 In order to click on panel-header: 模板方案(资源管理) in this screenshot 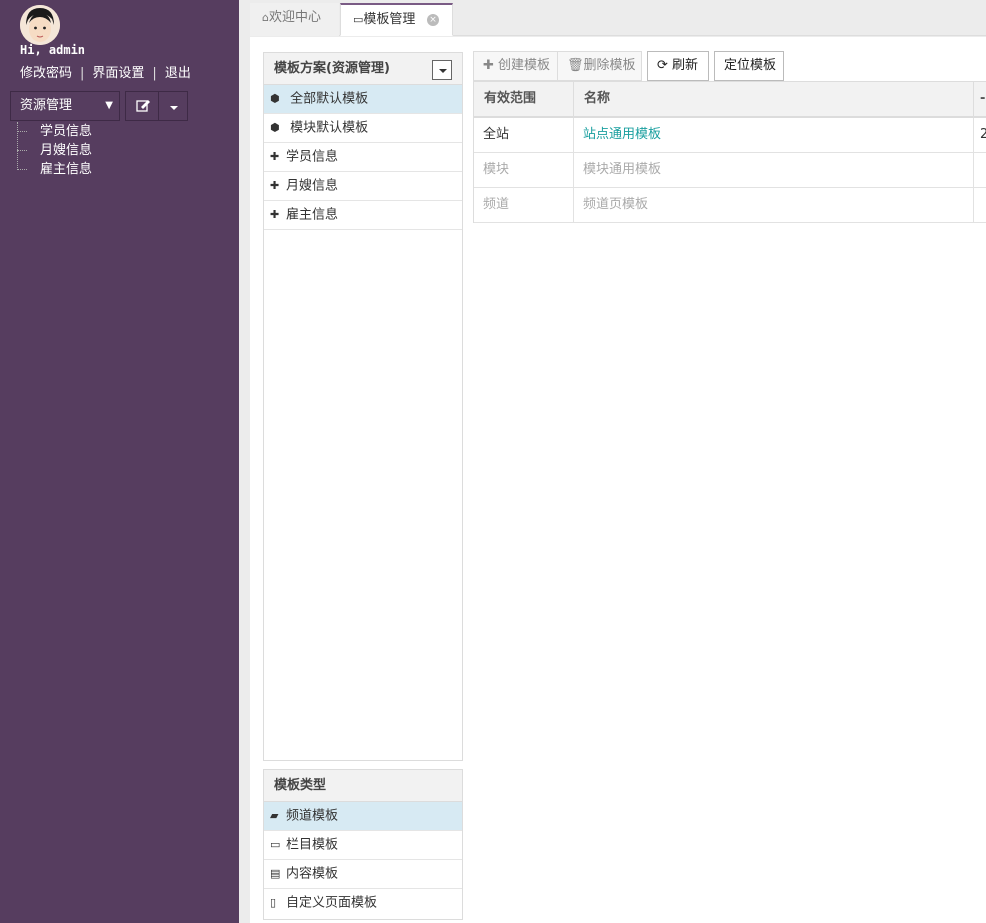, I will do `click(363, 69)`.